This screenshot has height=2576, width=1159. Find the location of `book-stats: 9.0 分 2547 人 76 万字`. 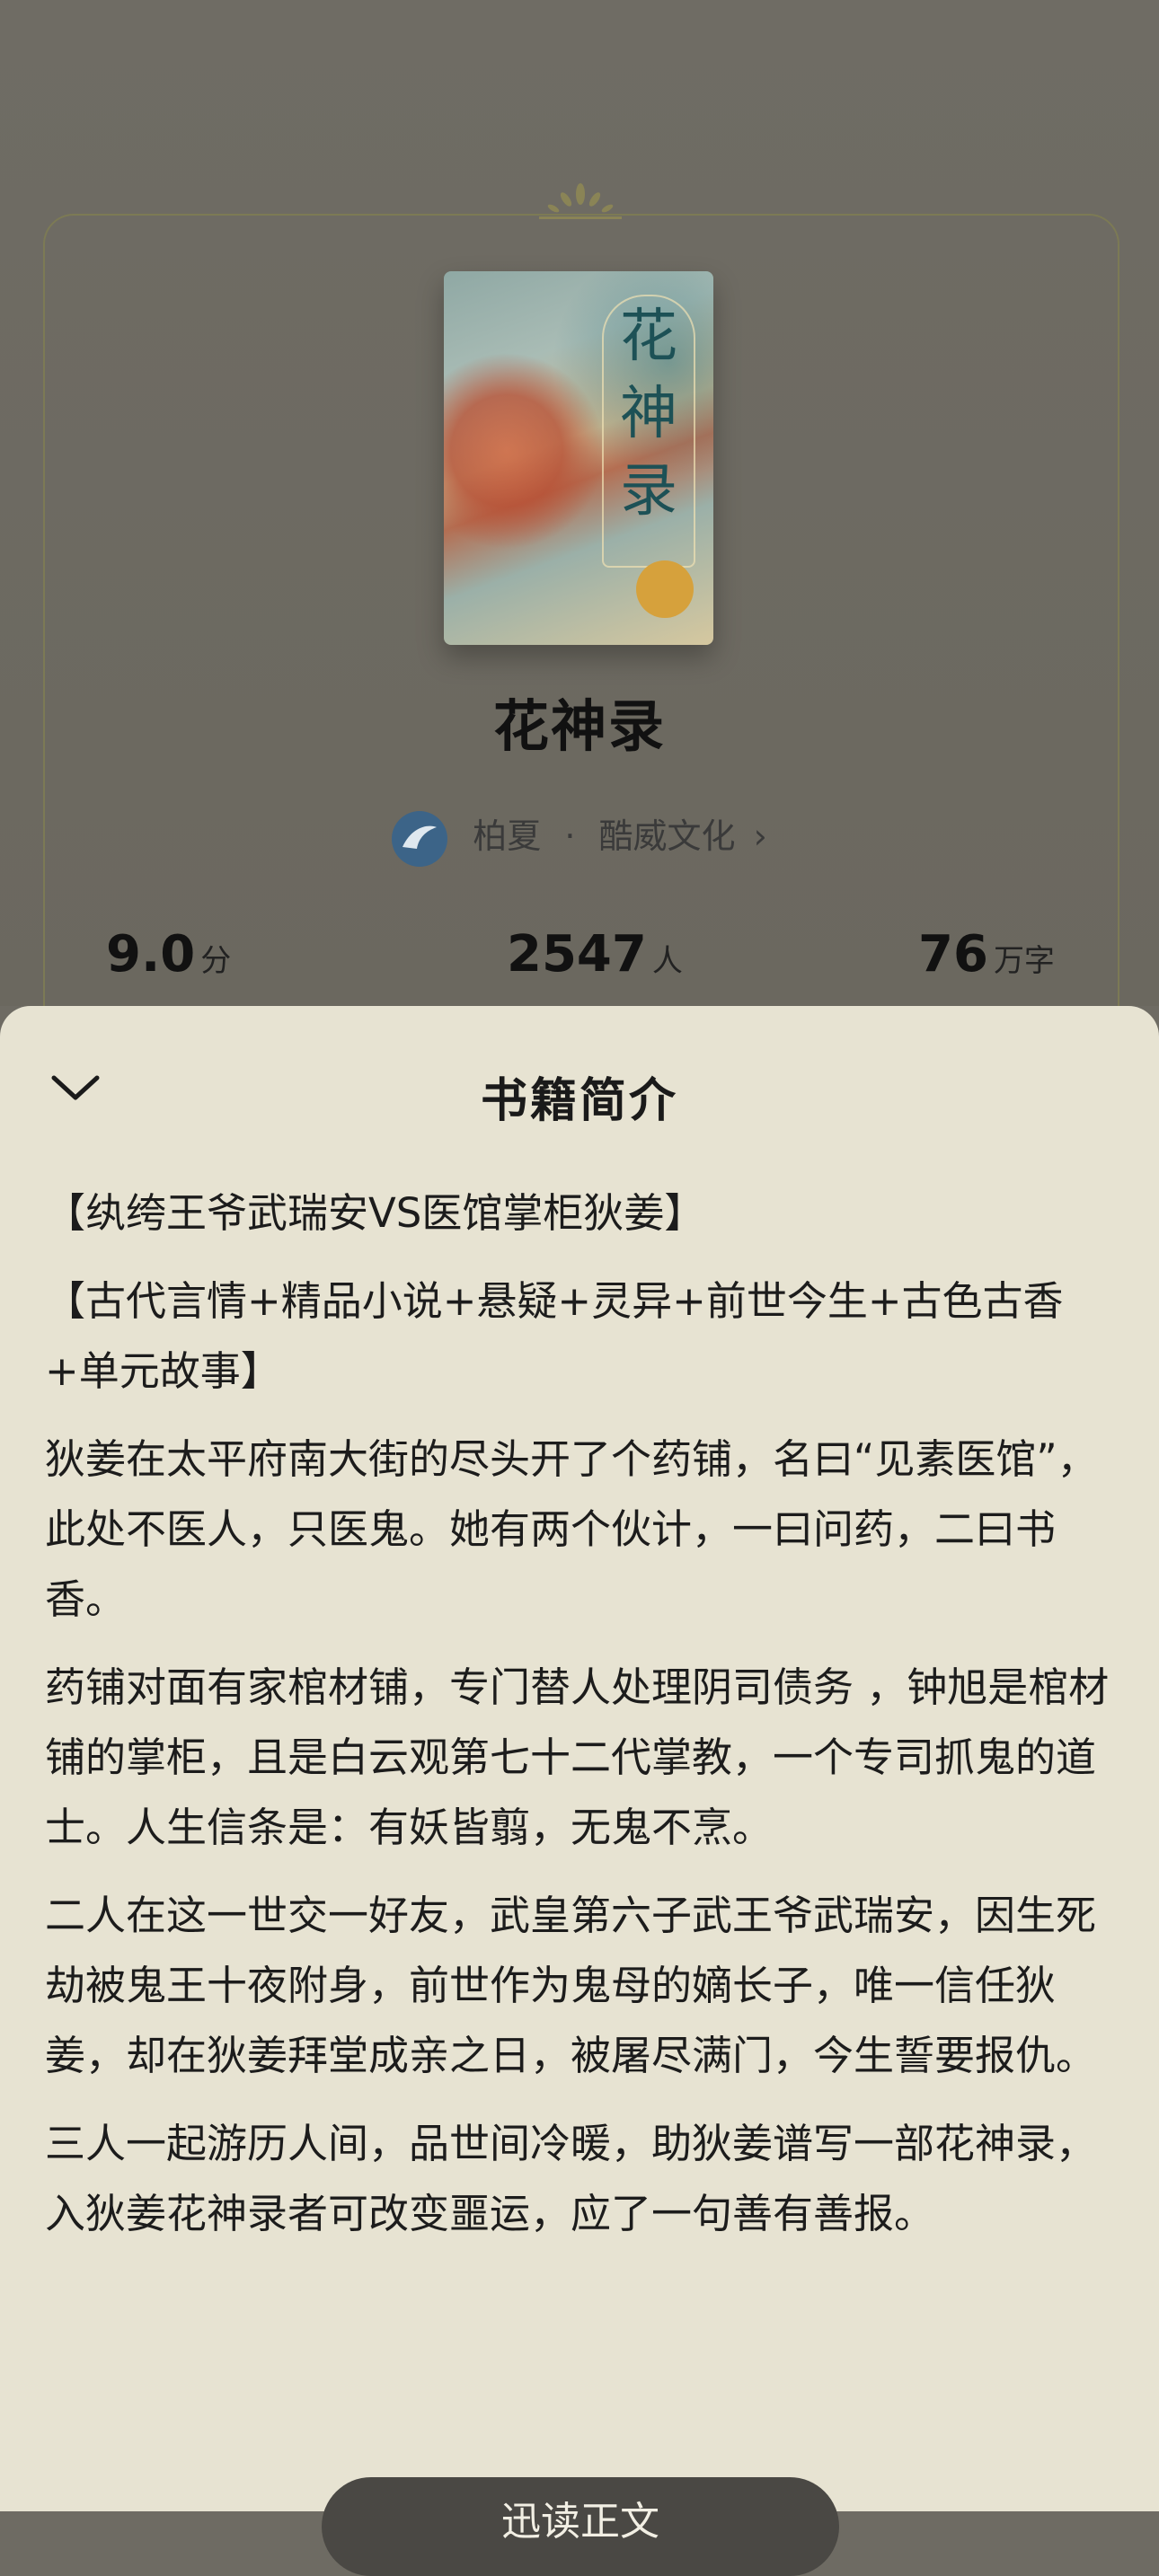

book-stats: 9.0 分 2547 人 76 万字 is located at coordinates (579, 961).